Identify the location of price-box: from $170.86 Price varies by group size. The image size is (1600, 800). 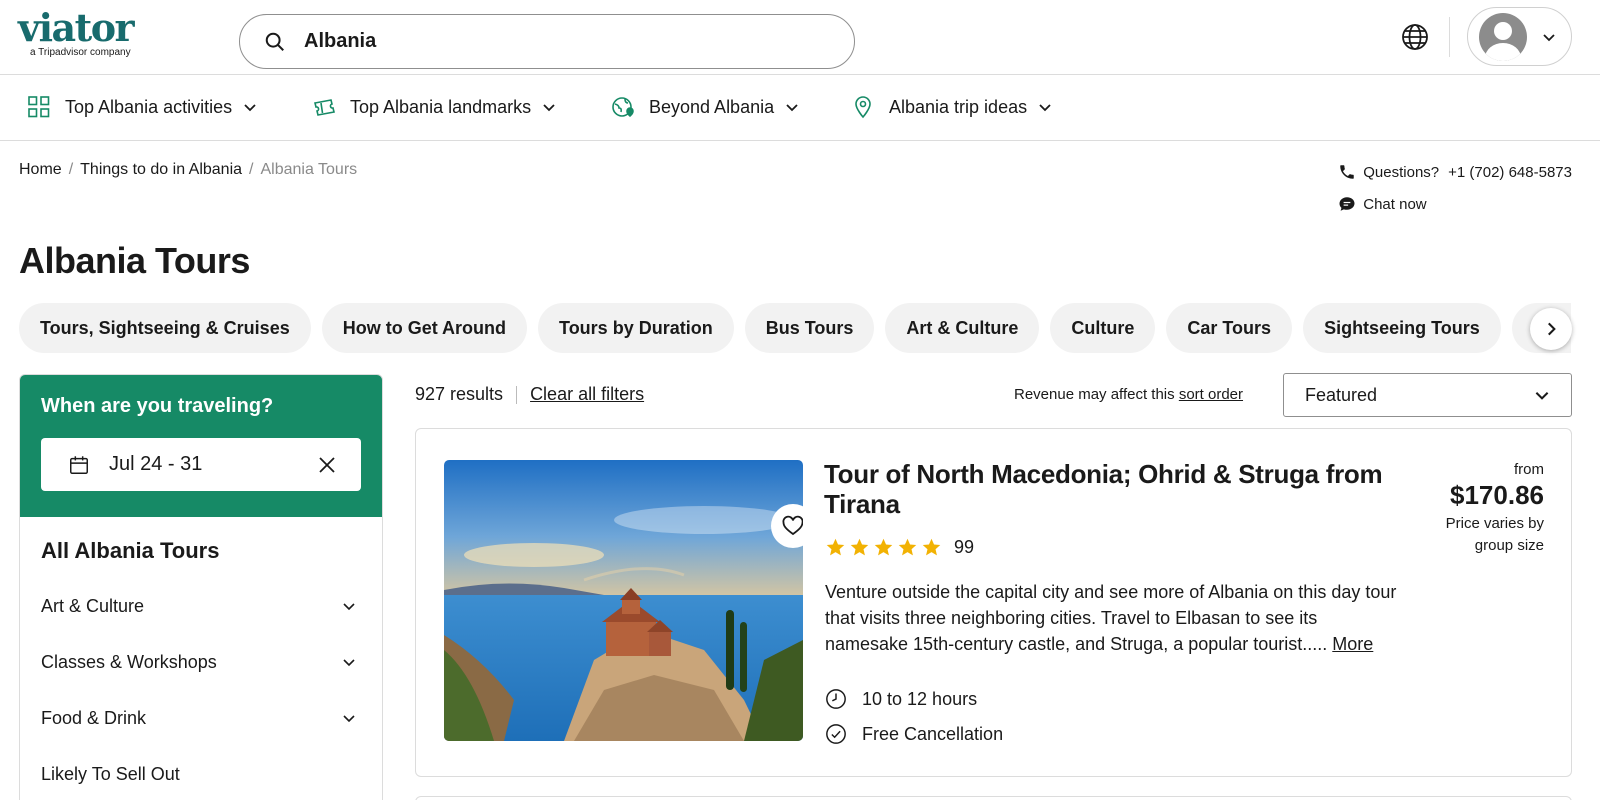
(1489, 509).